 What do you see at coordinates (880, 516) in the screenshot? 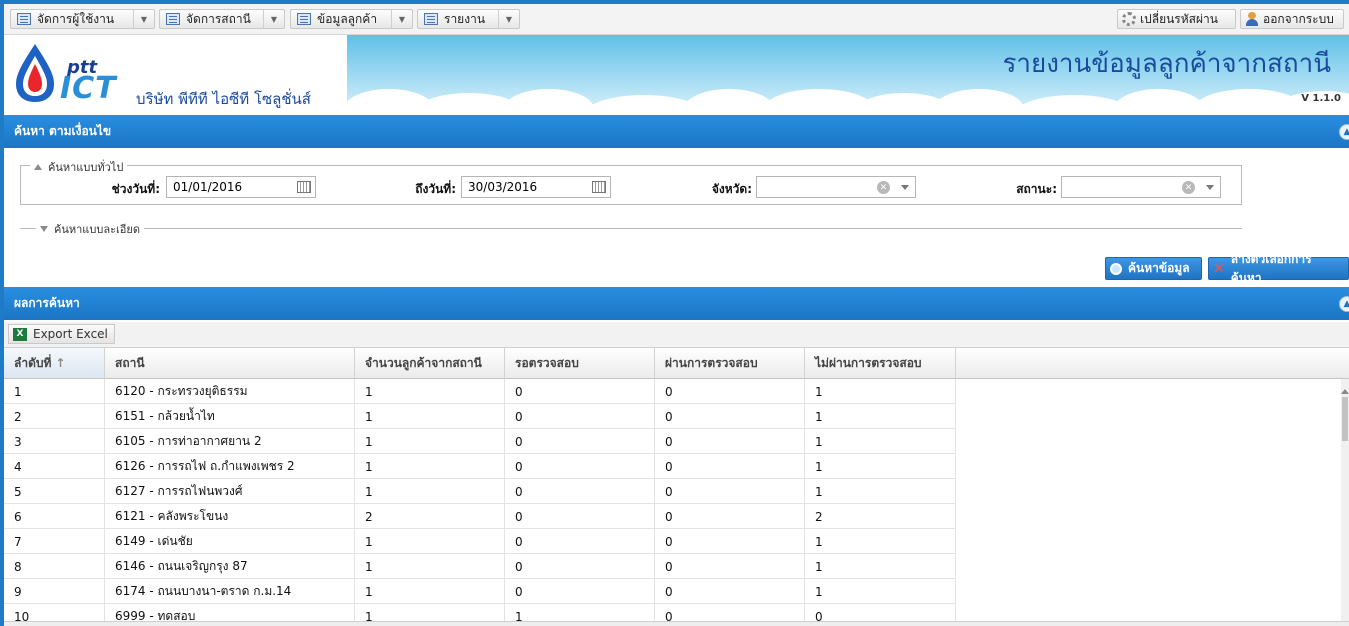
I see `cell-failed: 2` at bounding box center [880, 516].